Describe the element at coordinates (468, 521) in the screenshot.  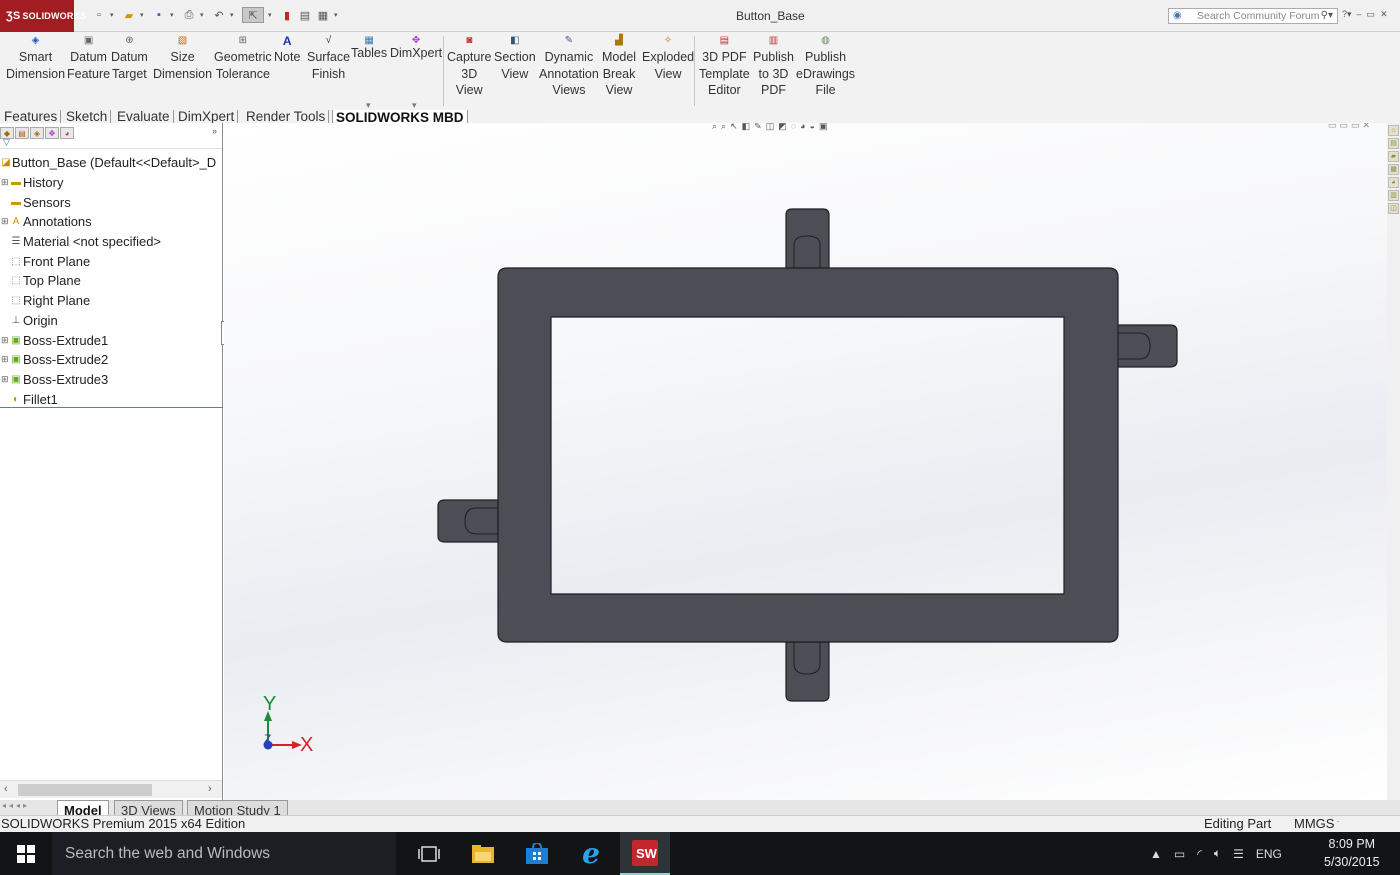
I see `left-tab` at that location.